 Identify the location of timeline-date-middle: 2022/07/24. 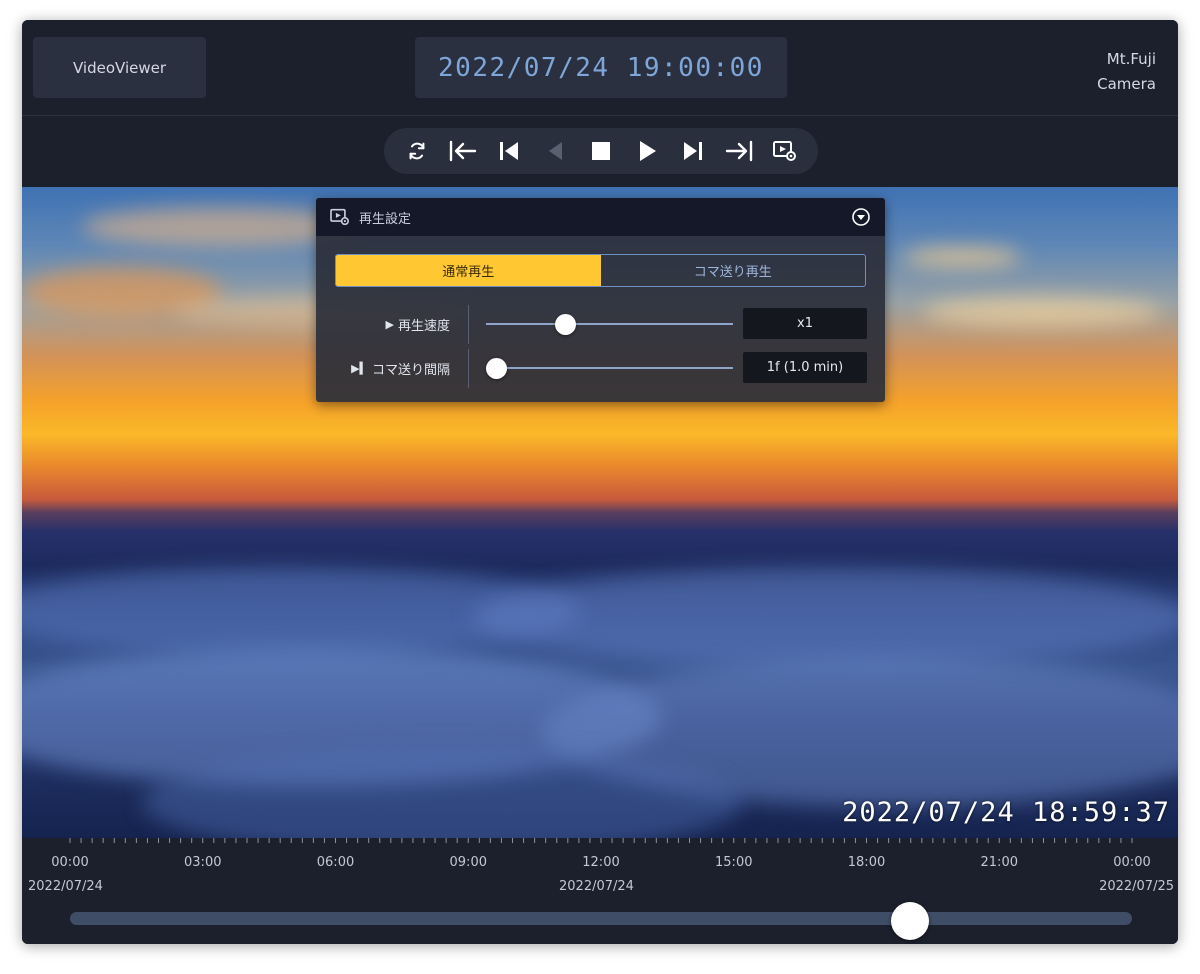
(596, 886).